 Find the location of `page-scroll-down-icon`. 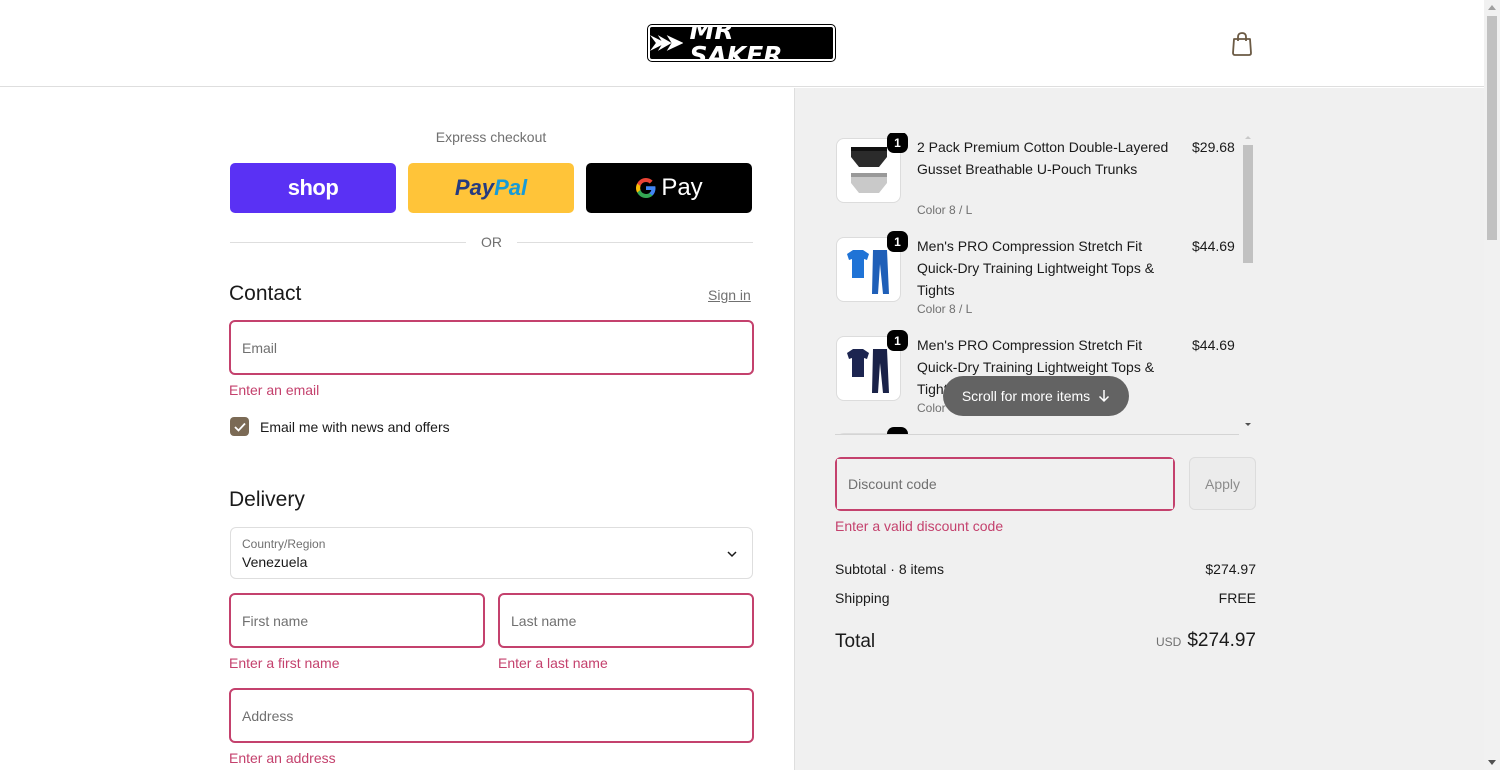

page-scroll-down-icon is located at coordinates (1492, 762).